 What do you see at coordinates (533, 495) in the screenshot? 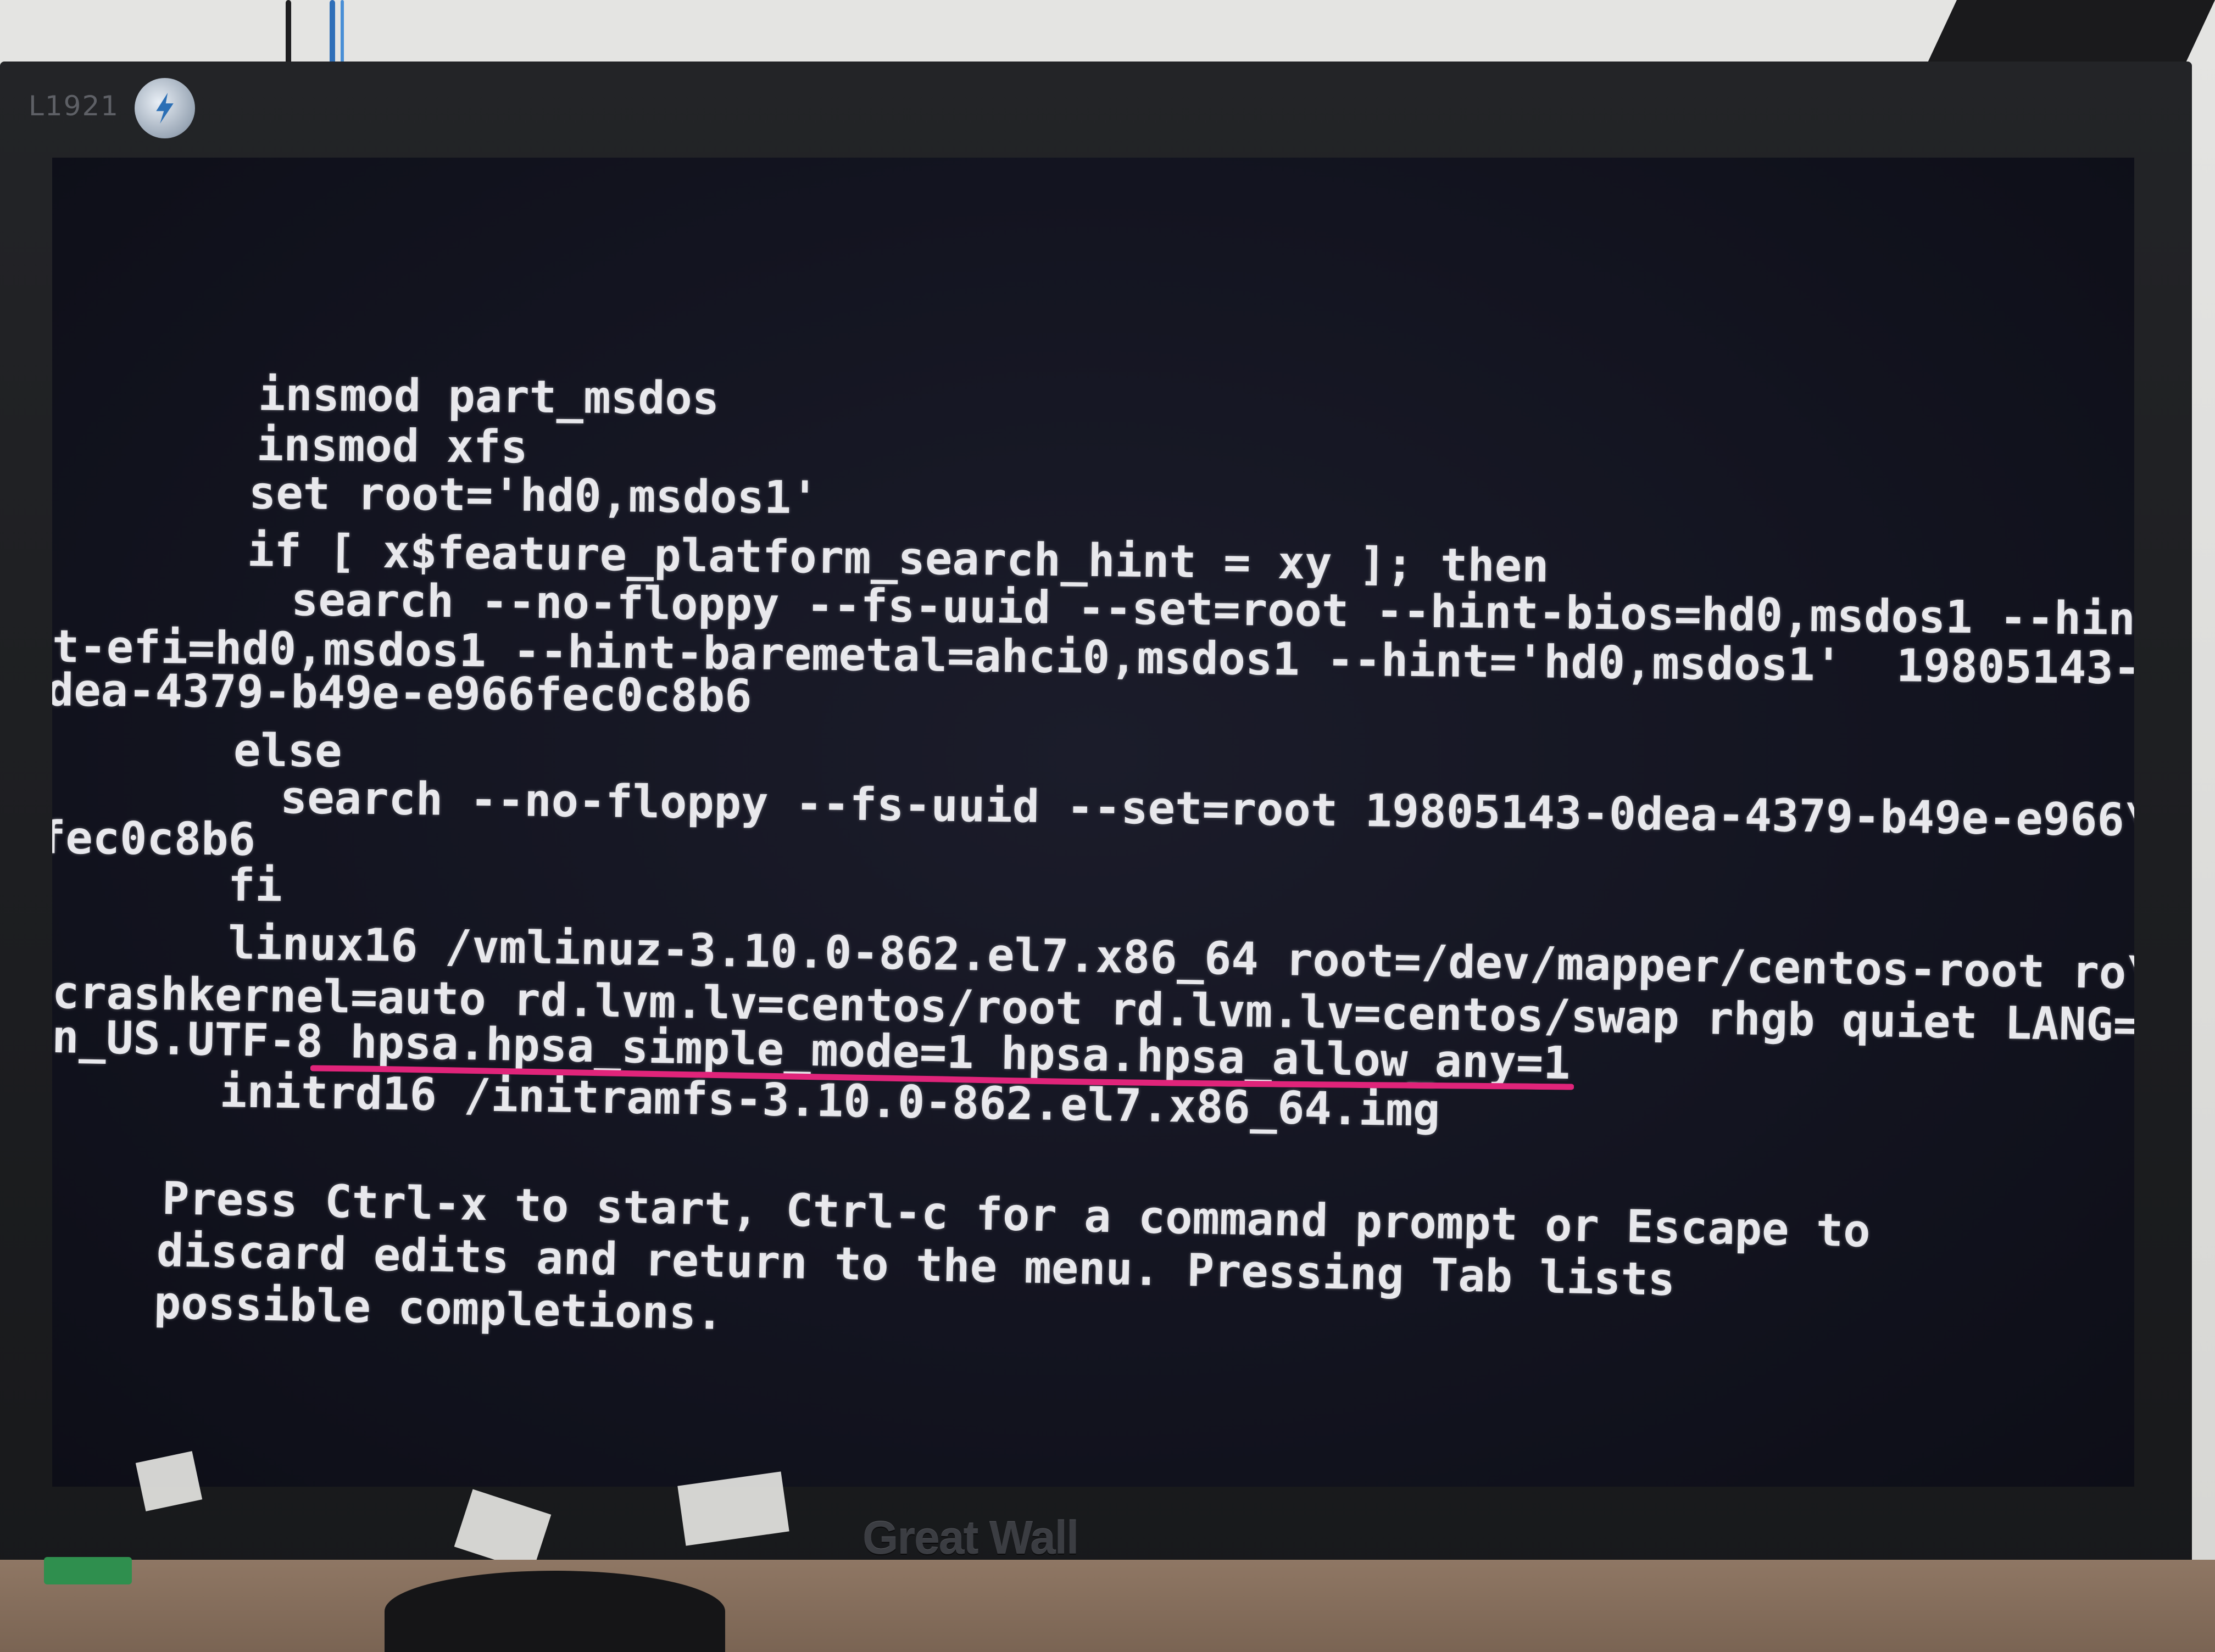
I see `grub-line: set root='hd0,msdos1'` at bounding box center [533, 495].